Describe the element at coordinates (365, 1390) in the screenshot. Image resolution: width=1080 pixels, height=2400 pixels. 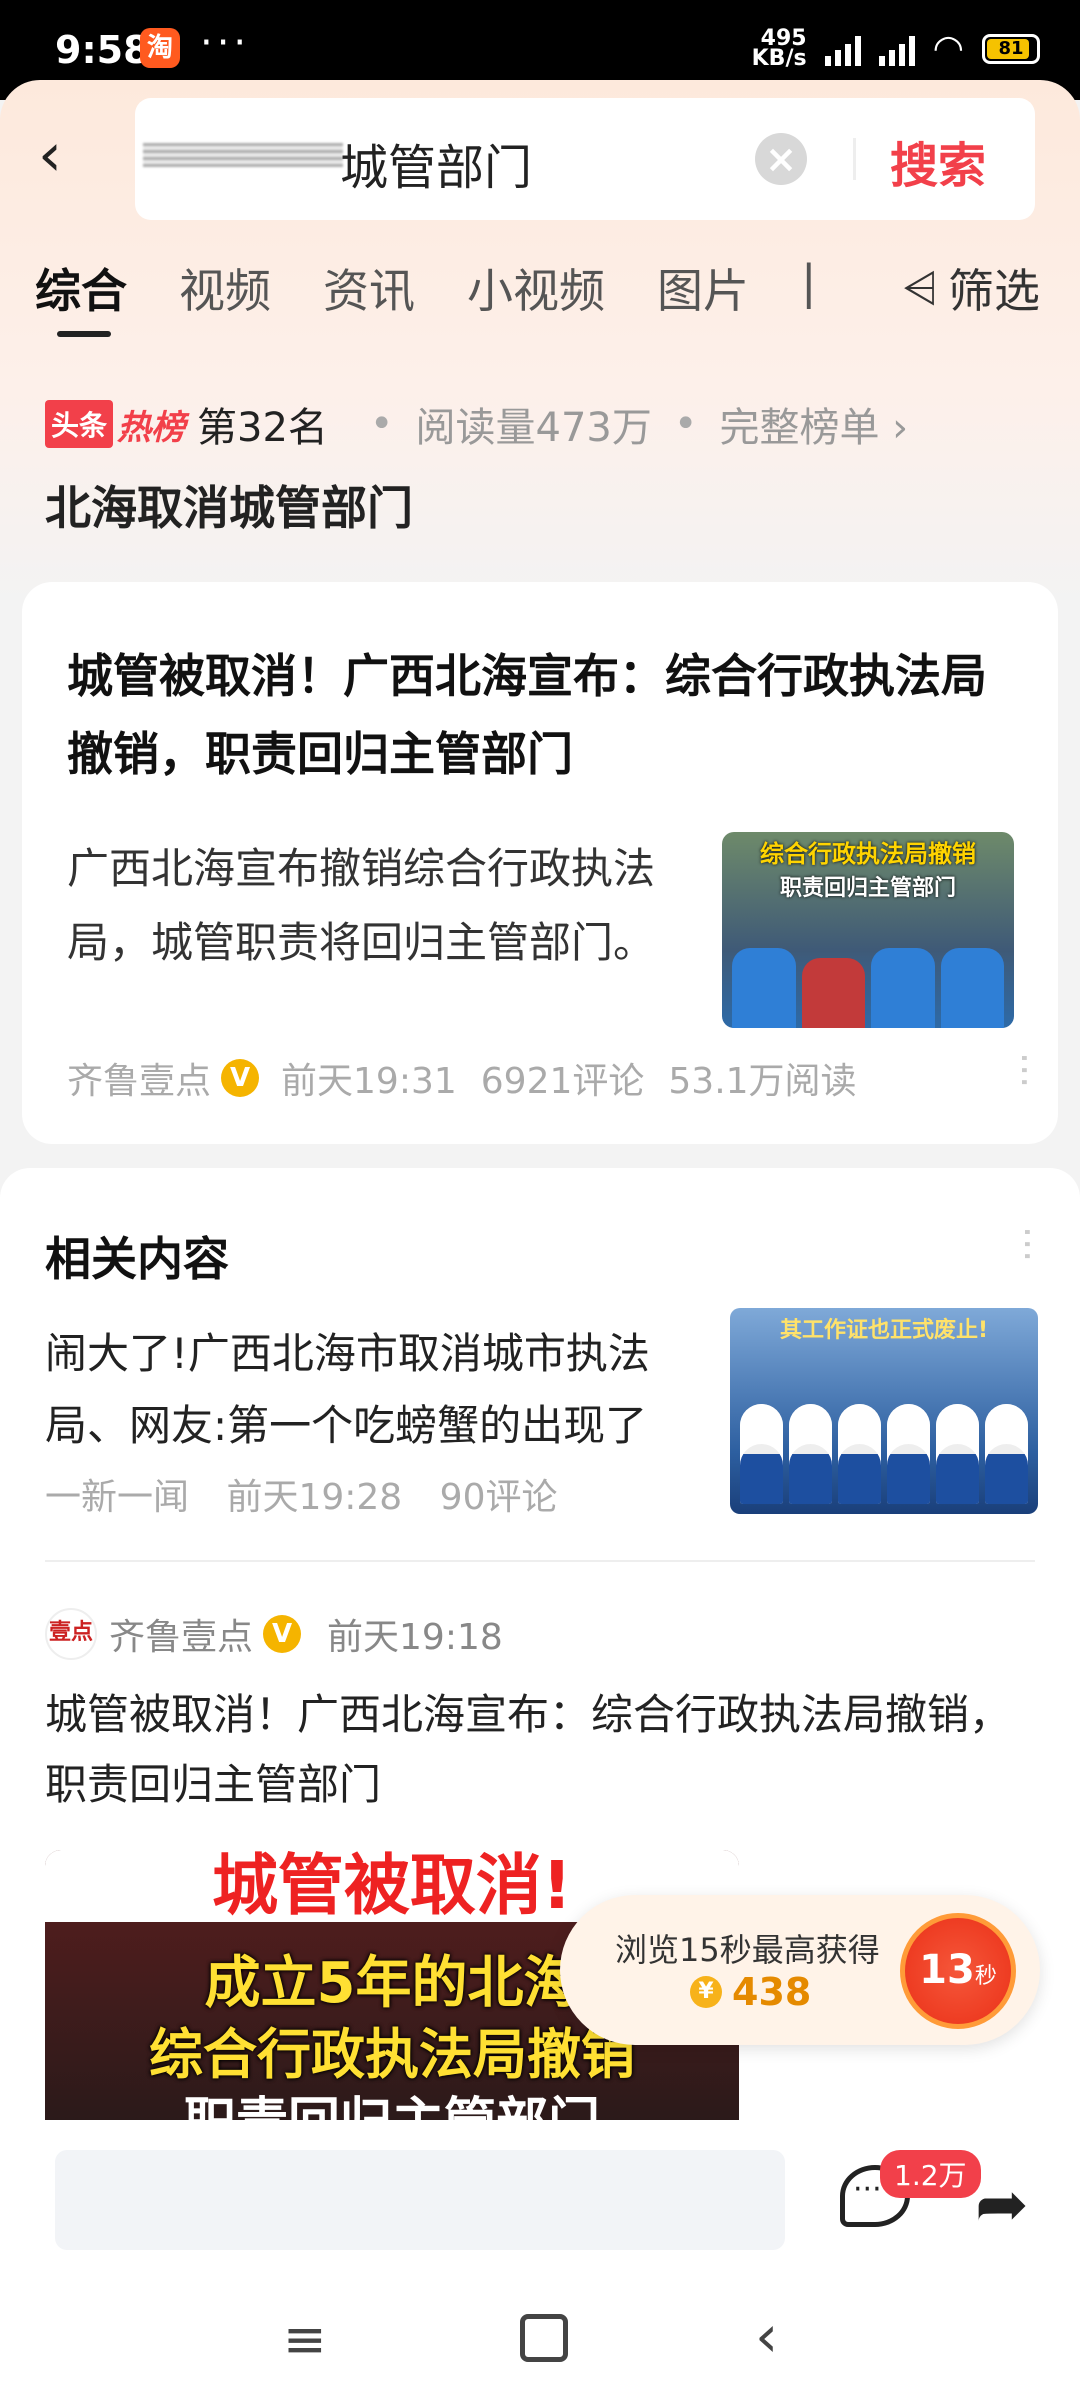
I see `related-item-title: 闹大了!广西北海市取消城市执法局、网友:第一个吃螃蟹的出现了` at that location.